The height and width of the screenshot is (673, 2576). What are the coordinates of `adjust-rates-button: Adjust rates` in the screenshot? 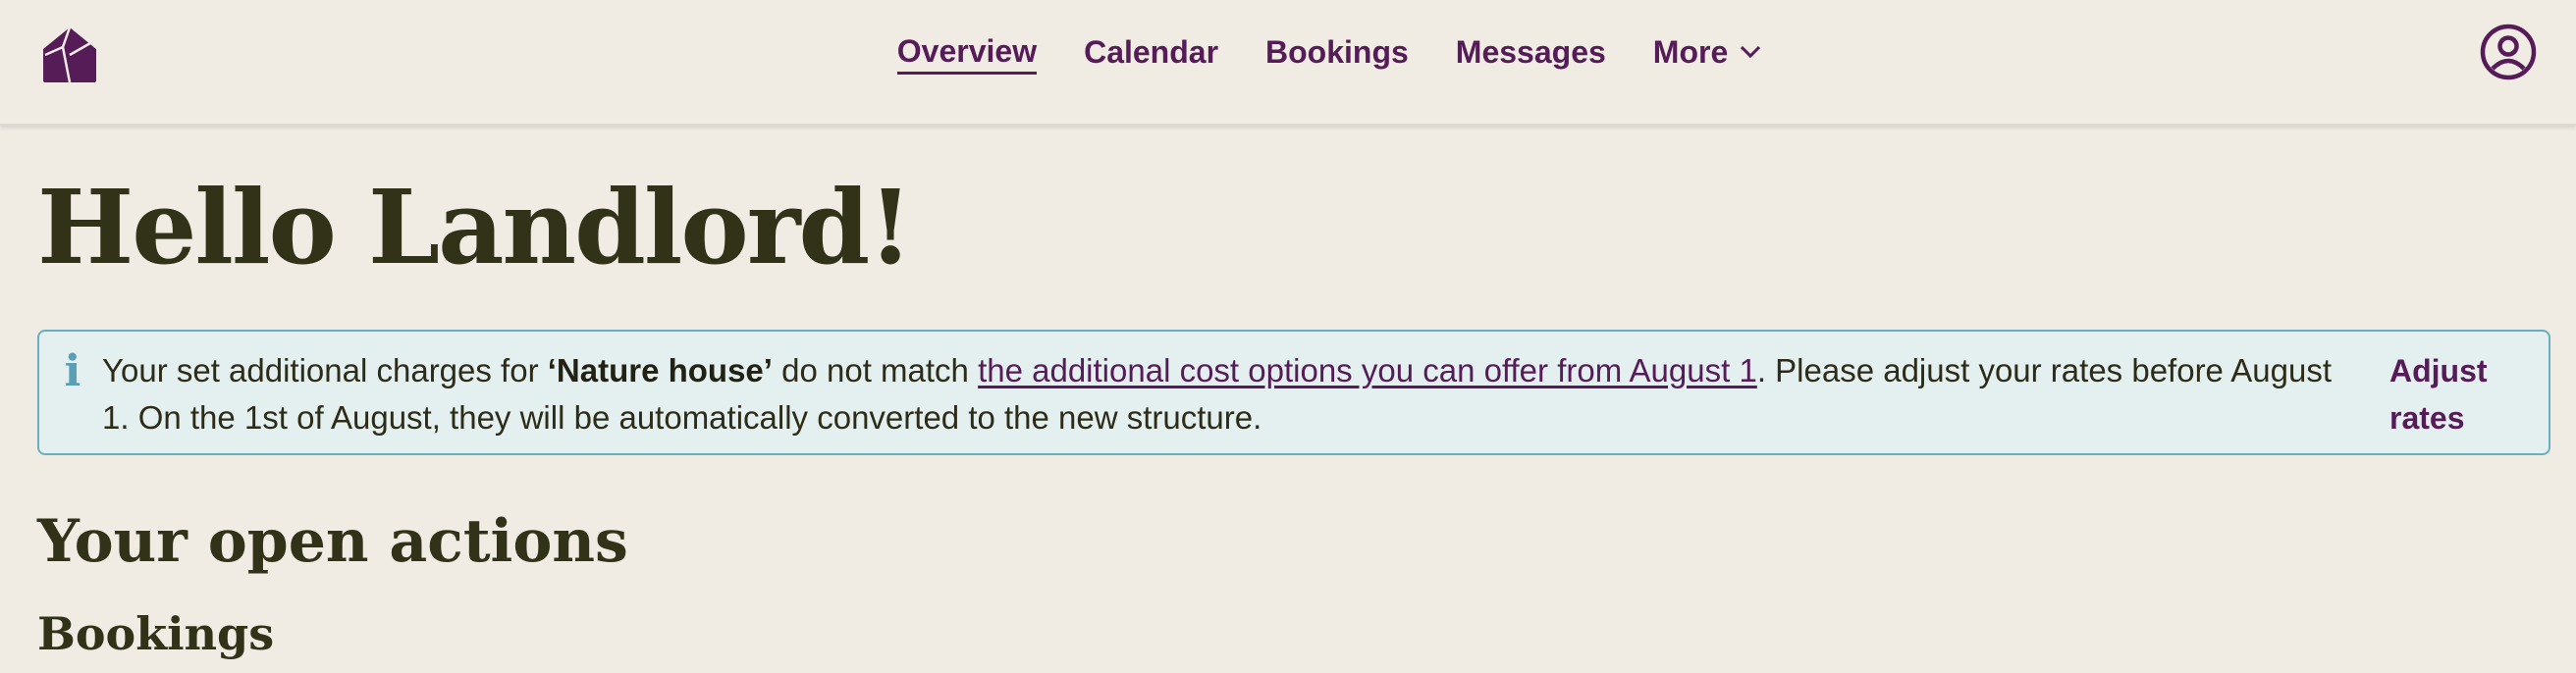 It's located at (2443, 394).